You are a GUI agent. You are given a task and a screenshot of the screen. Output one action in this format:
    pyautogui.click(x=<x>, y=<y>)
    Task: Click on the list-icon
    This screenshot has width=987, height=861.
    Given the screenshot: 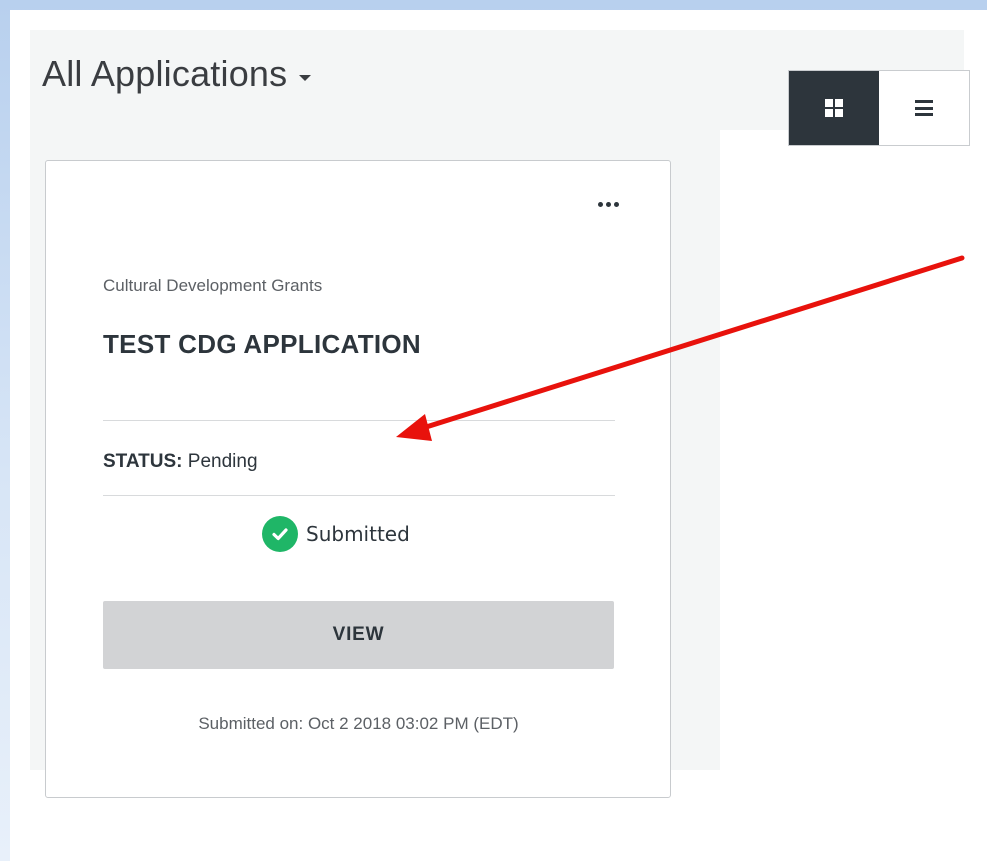 What is the action you would take?
    pyautogui.click(x=924, y=108)
    